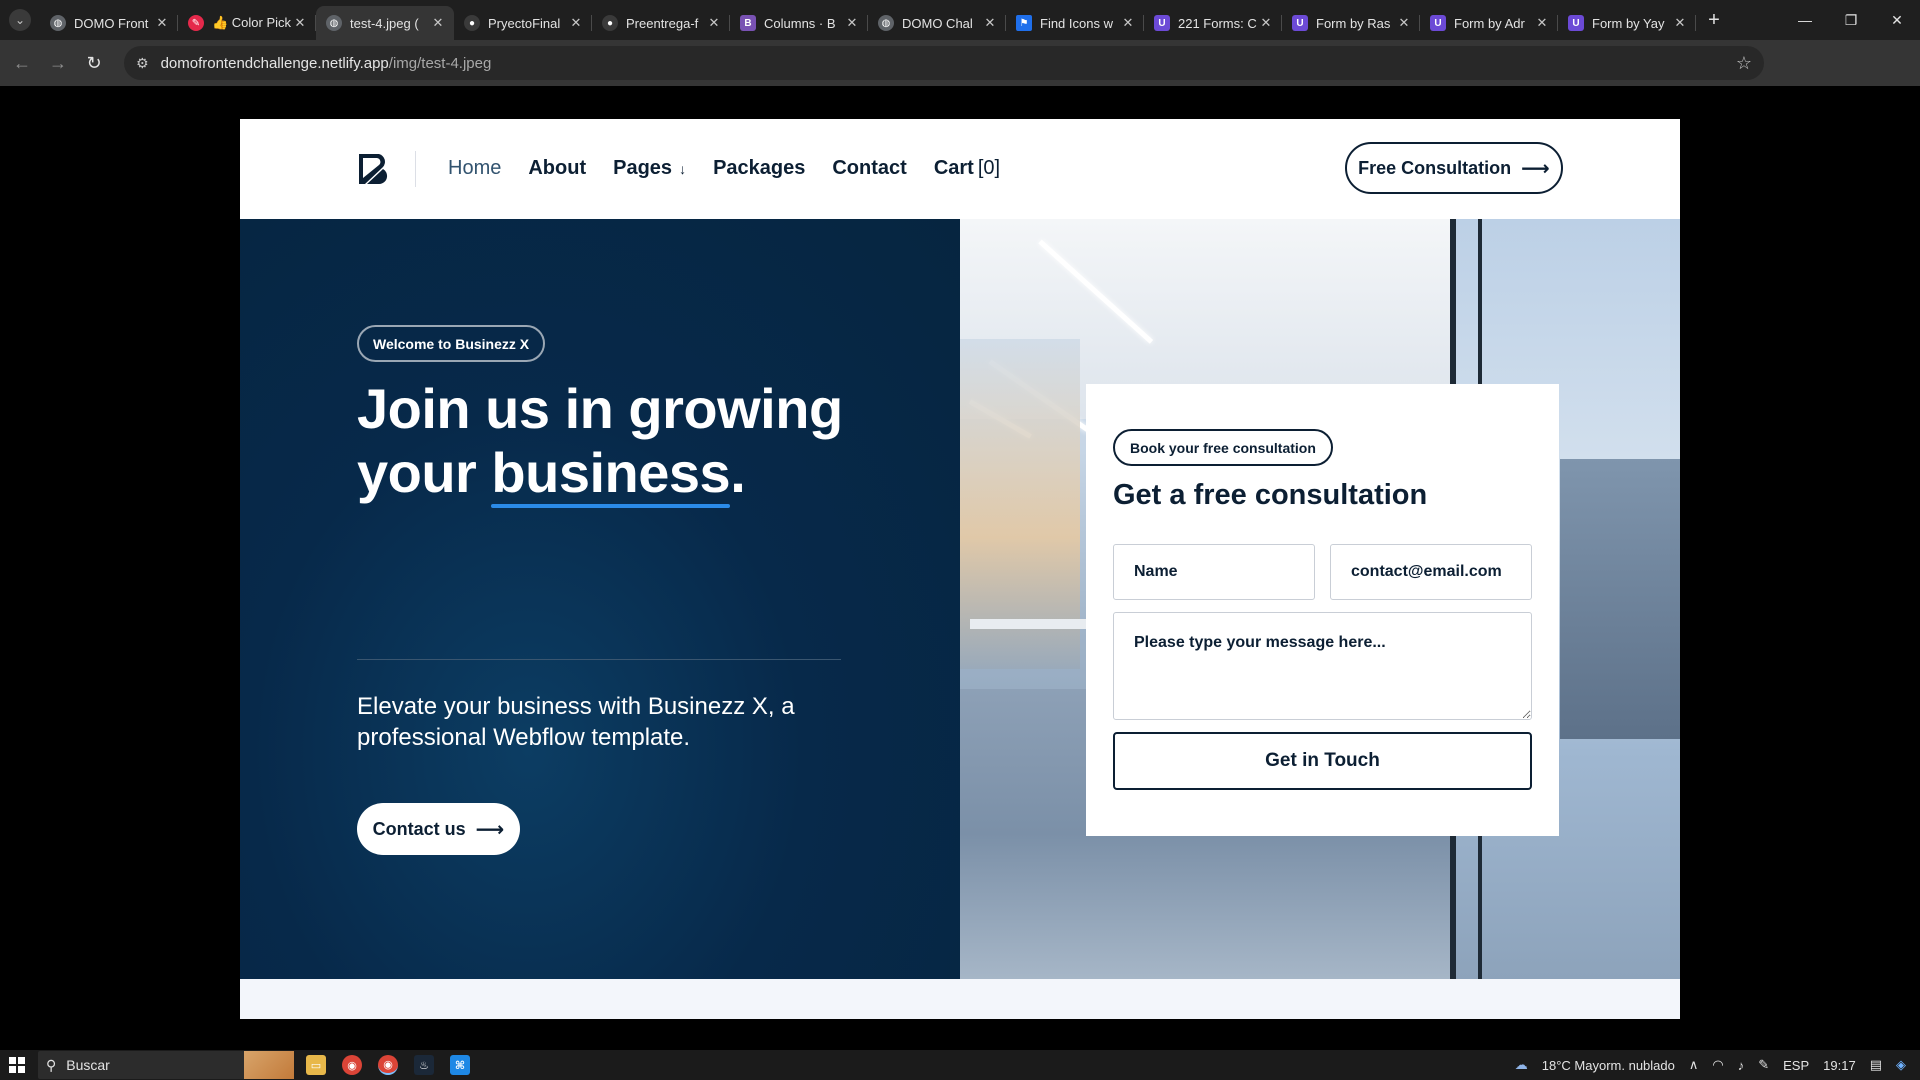 This screenshot has height=1080, width=1920. I want to click on browser-tab: ✎ 👍 Color Pick ✕, so click(247, 23).